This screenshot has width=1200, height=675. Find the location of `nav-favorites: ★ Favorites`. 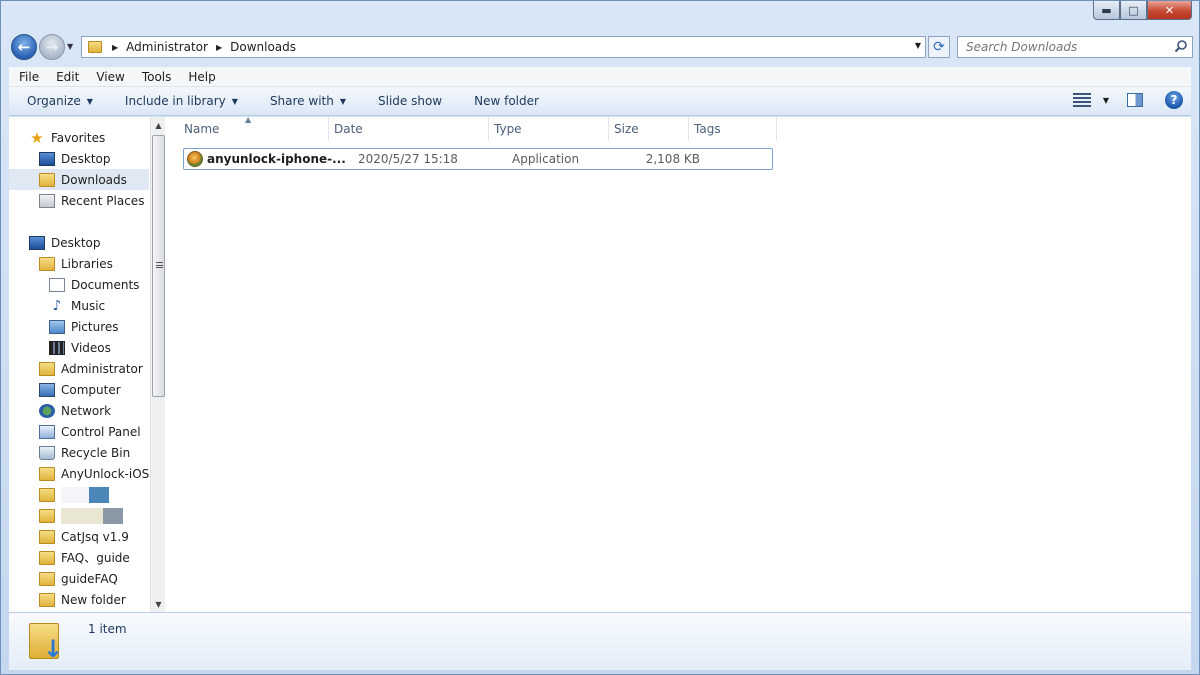

nav-favorites: ★ Favorites is located at coordinates (79, 137).